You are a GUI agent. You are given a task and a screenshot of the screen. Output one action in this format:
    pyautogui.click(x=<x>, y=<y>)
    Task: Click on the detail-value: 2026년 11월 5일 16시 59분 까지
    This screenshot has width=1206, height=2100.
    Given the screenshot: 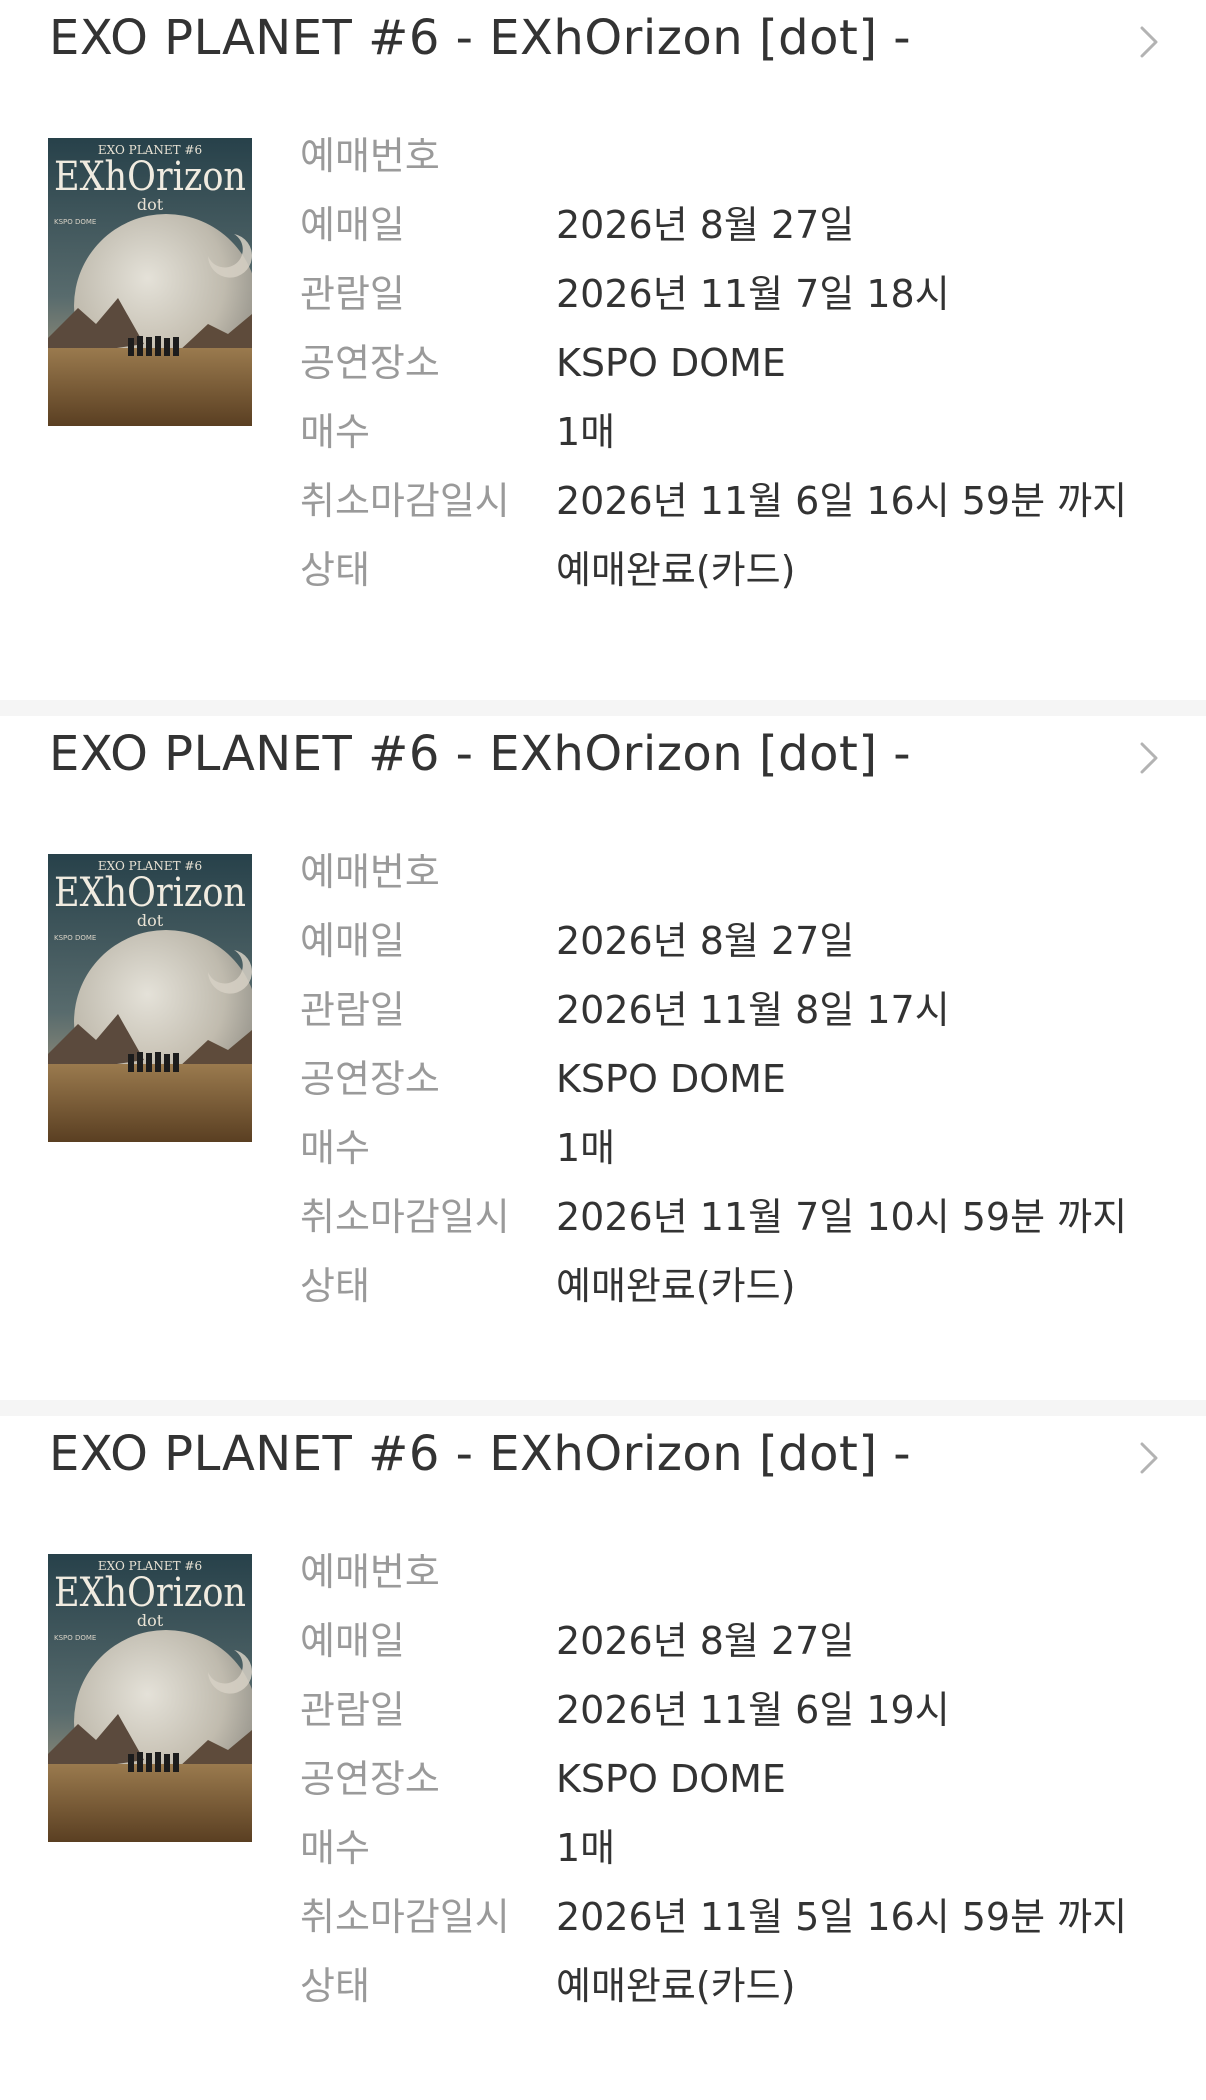 What is the action you would take?
    pyautogui.click(x=842, y=1917)
    